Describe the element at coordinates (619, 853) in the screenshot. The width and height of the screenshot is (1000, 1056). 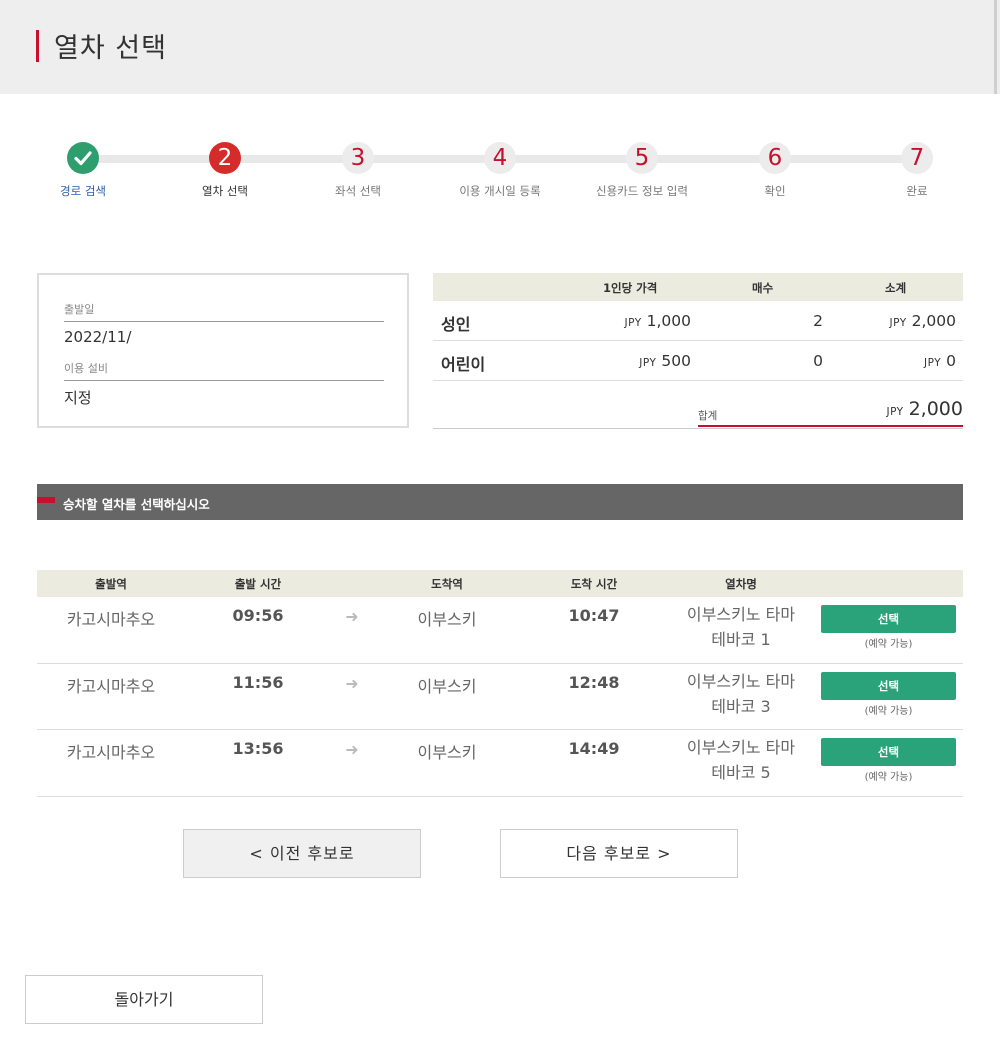
I see `next-candidates-button: 다음 후보로 >` at that location.